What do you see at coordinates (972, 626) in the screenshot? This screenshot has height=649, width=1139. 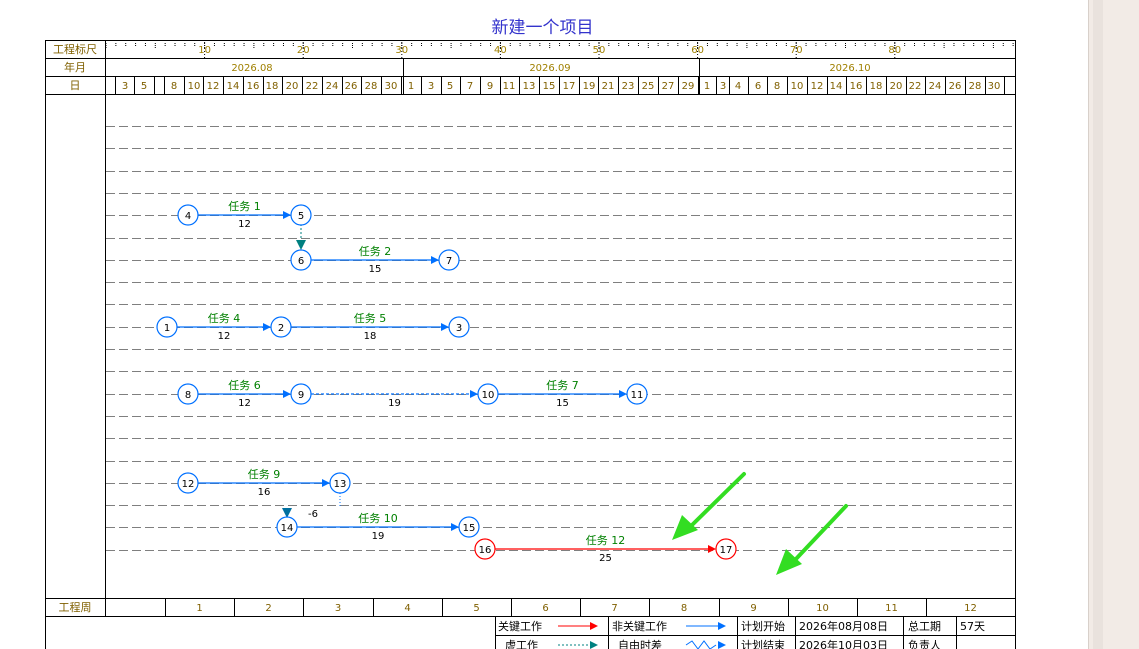 I see `legend-total-duration-value: 57天` at bounding box center [972, 626].